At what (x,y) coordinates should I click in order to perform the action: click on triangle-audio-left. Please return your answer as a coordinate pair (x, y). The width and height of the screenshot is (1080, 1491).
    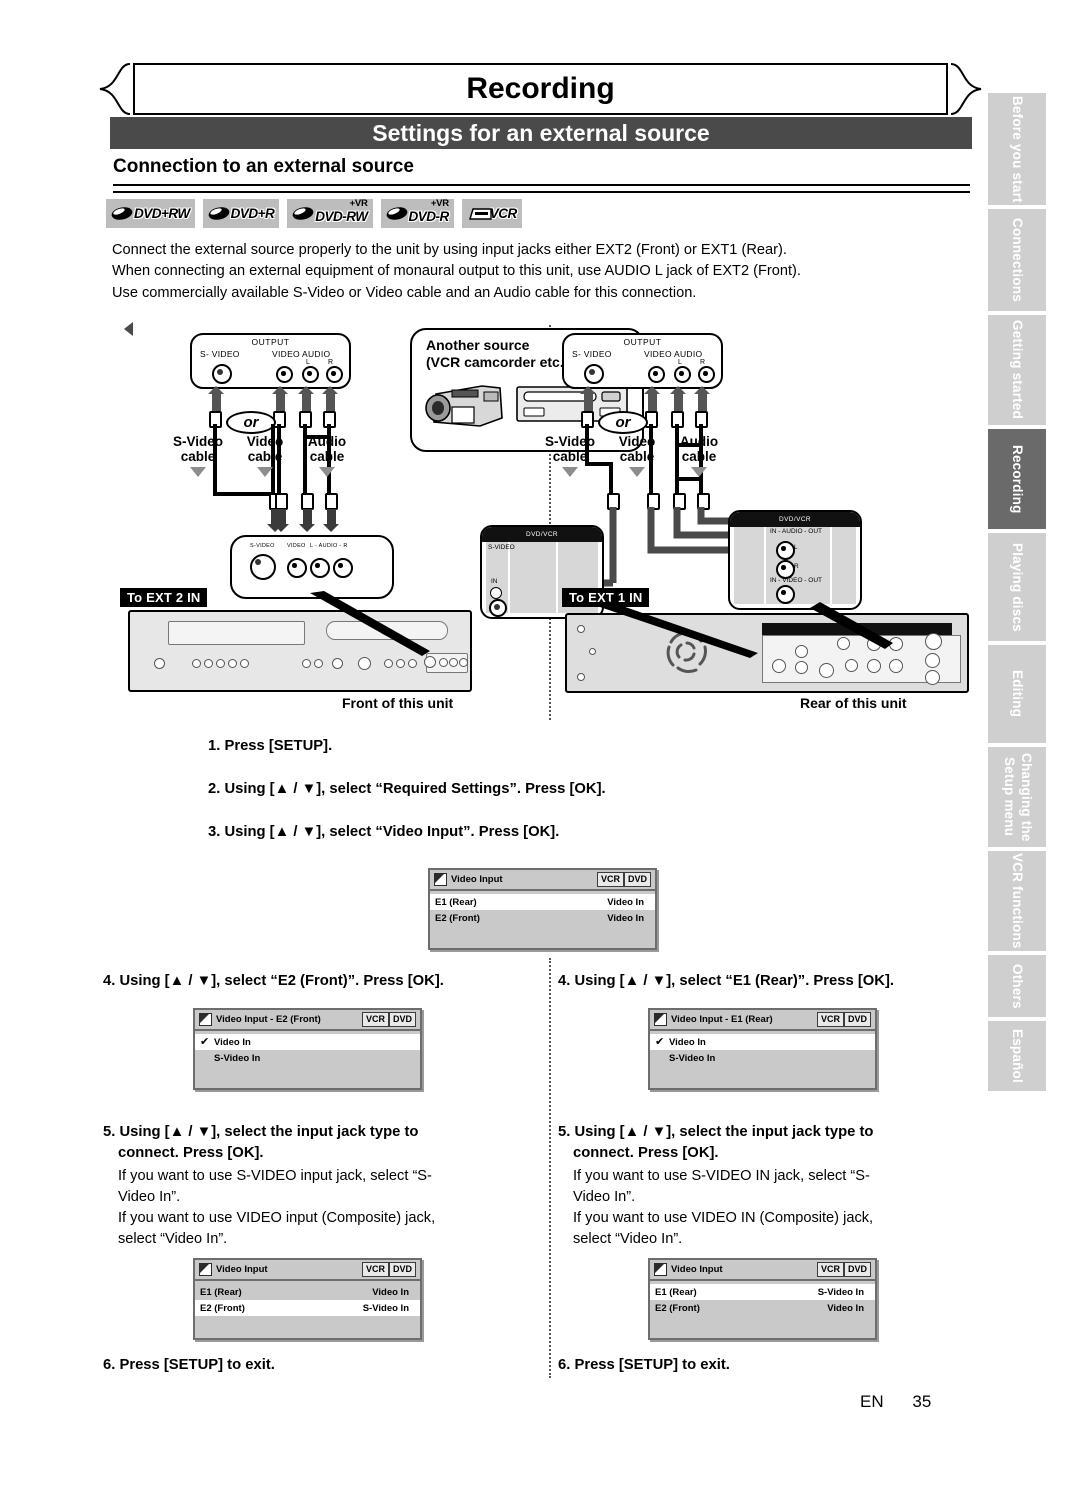
    Looking at the image, I should click on (327, 472).